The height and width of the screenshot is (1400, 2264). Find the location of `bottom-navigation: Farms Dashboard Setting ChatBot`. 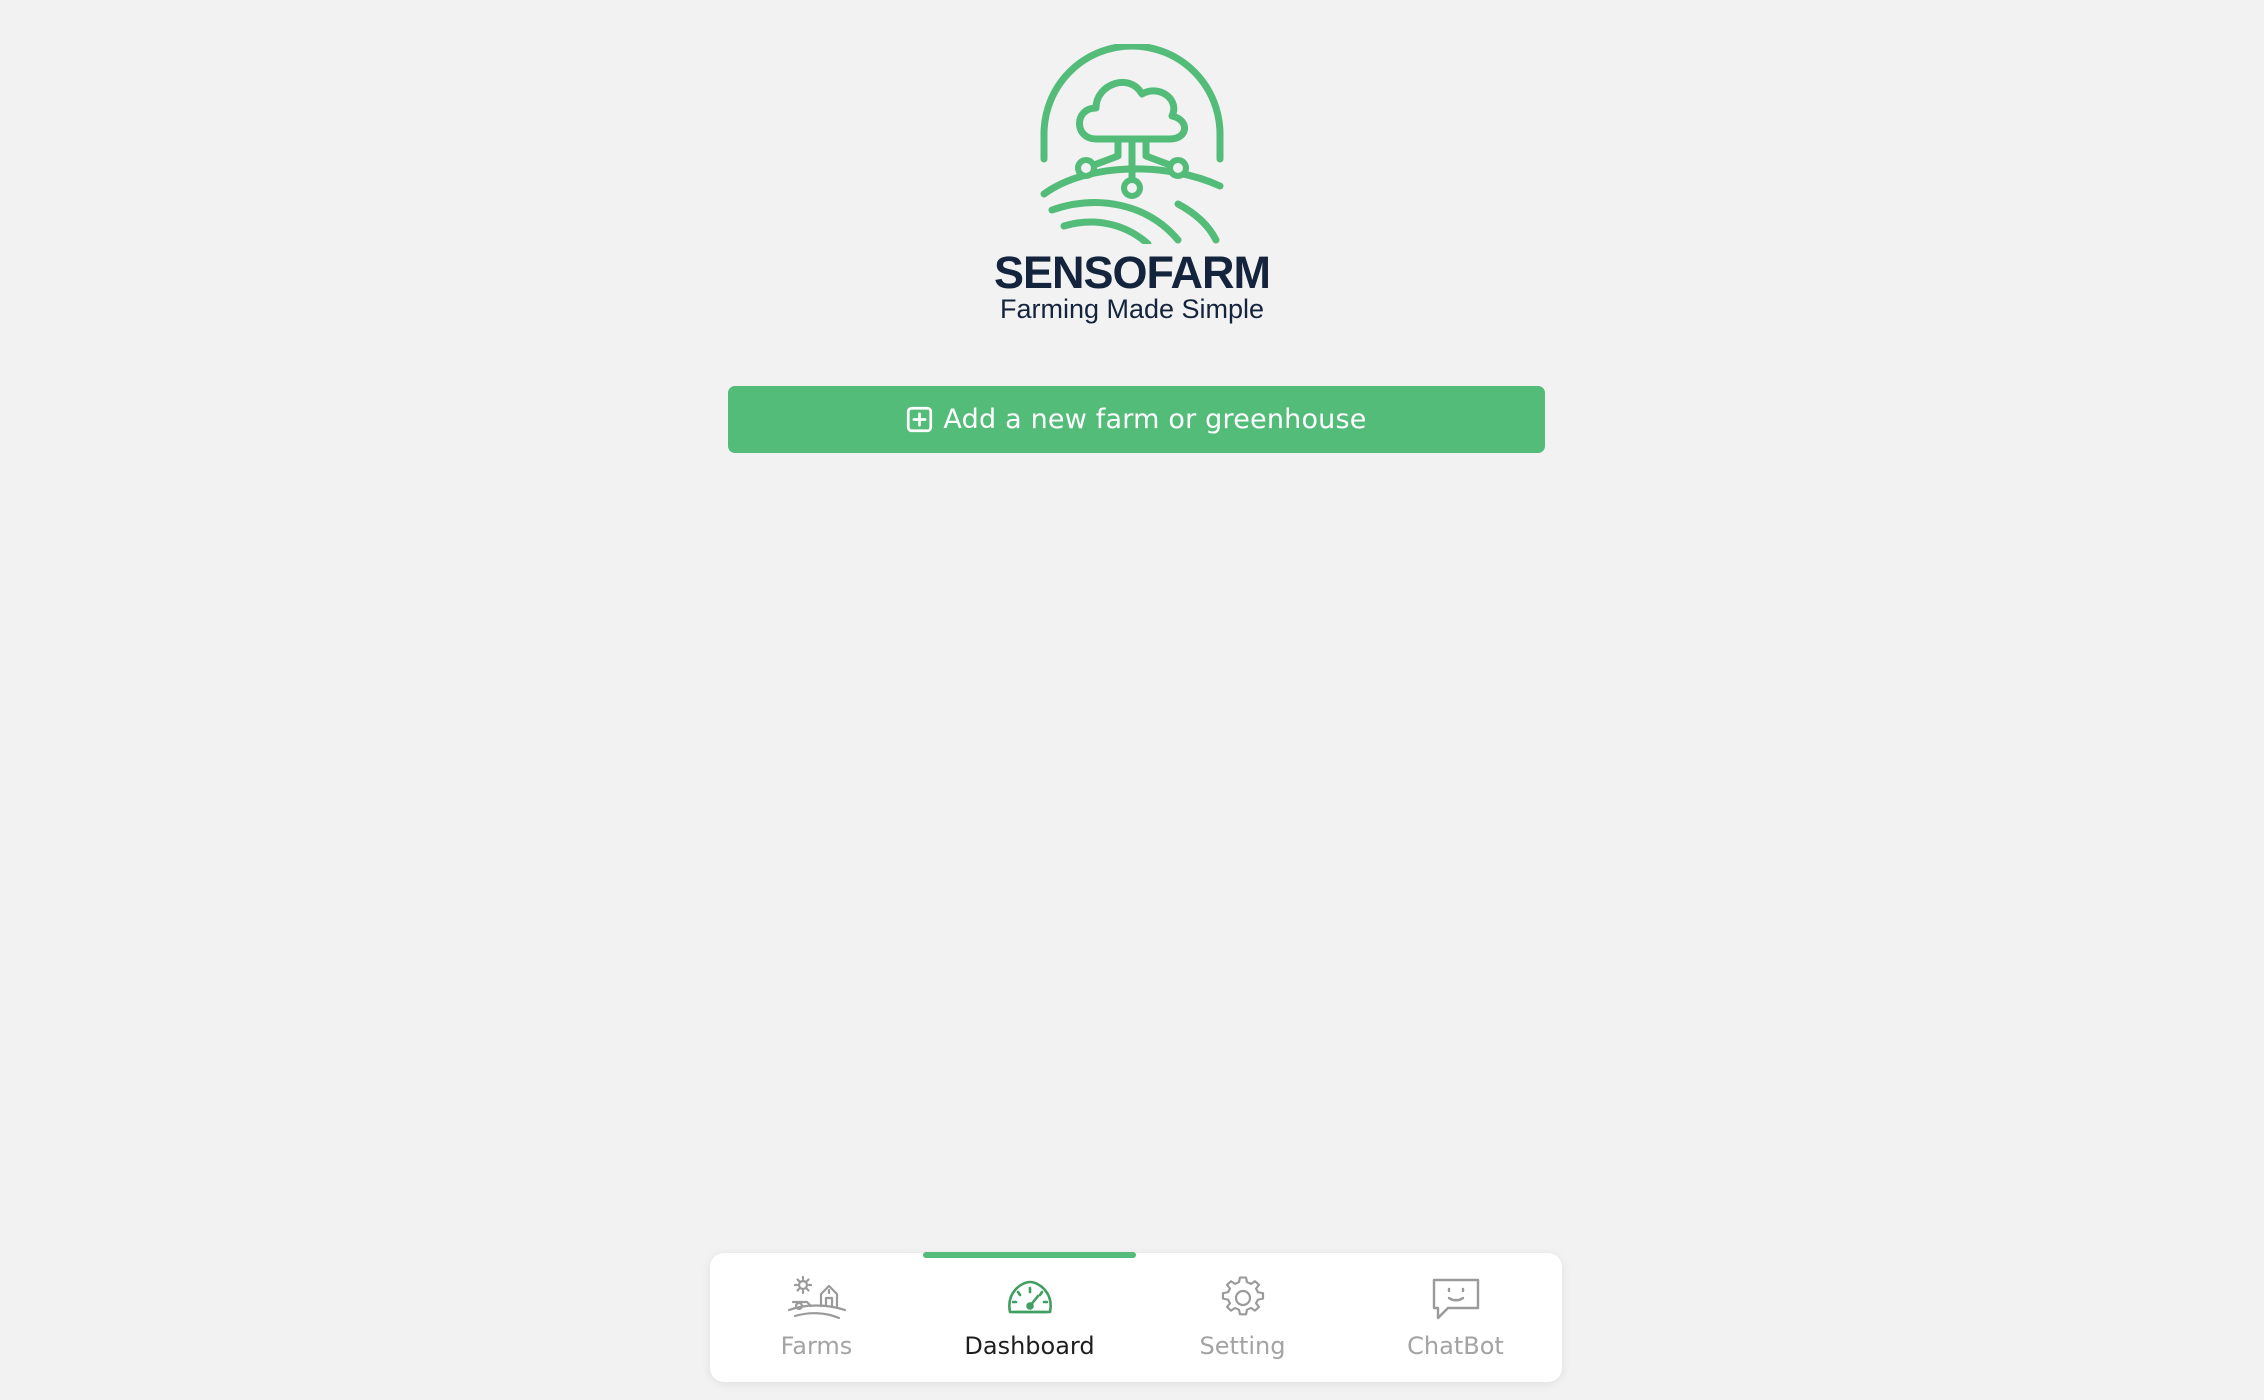

bottom-navigation: Farms Dashboard Setting ChatBot is located at coordinates (1136, 1317).